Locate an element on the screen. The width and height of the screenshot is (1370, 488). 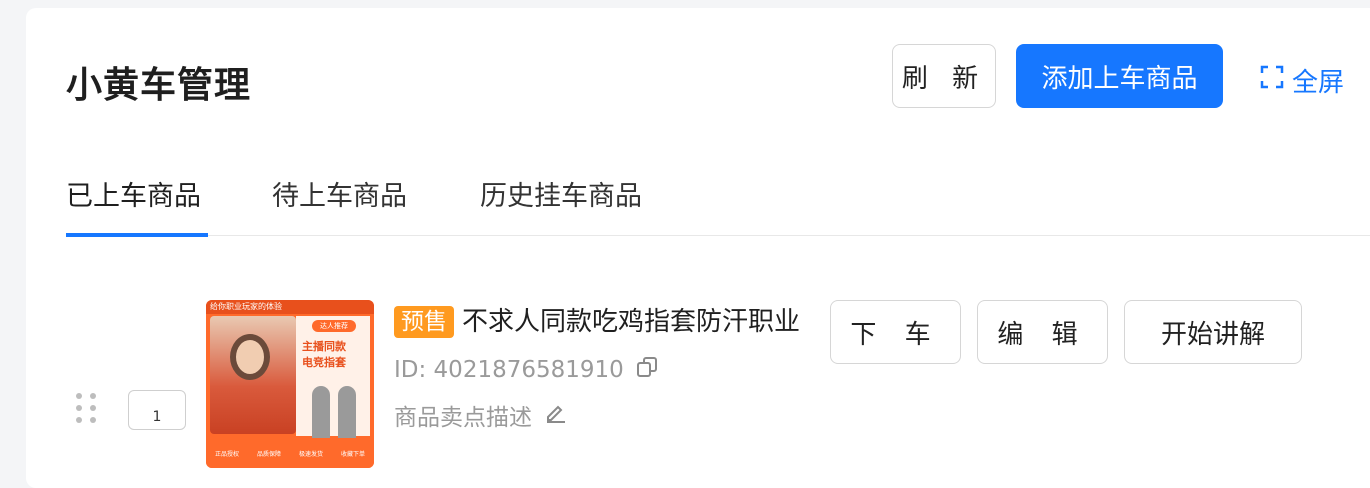
product-id-row: ID: 4021876581910 is located at coordinates (526, 370).